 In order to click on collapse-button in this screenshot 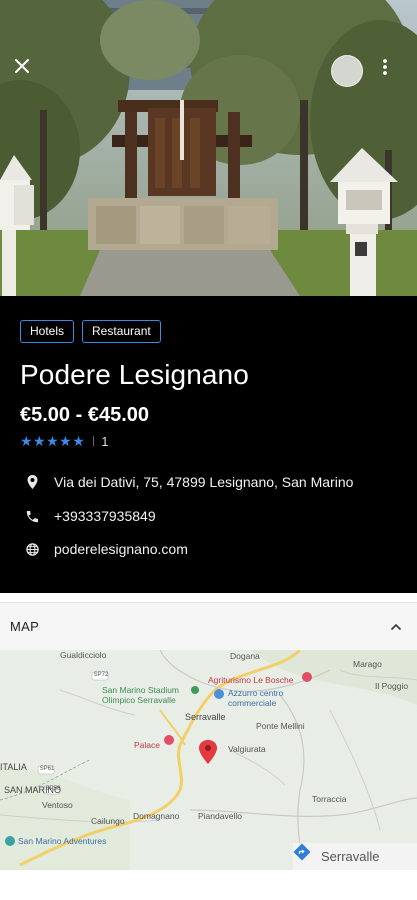, I will do `click(396, 627)`.